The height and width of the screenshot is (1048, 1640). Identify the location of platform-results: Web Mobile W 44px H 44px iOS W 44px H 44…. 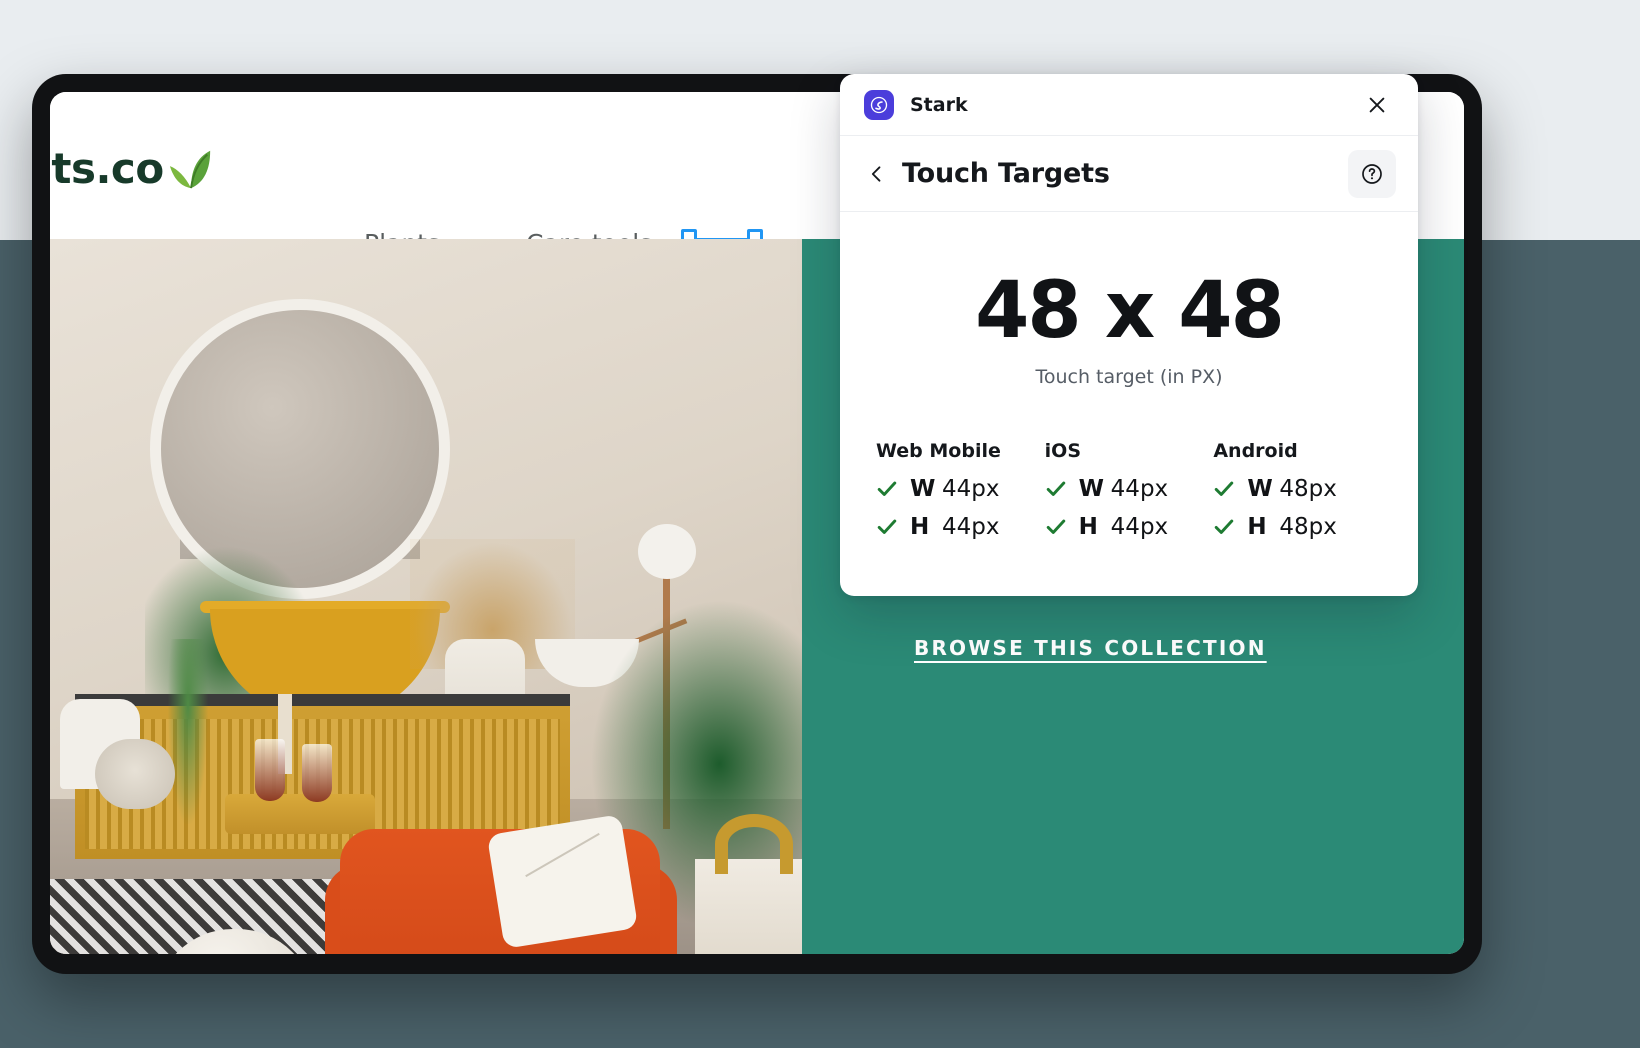
(1129, 496).